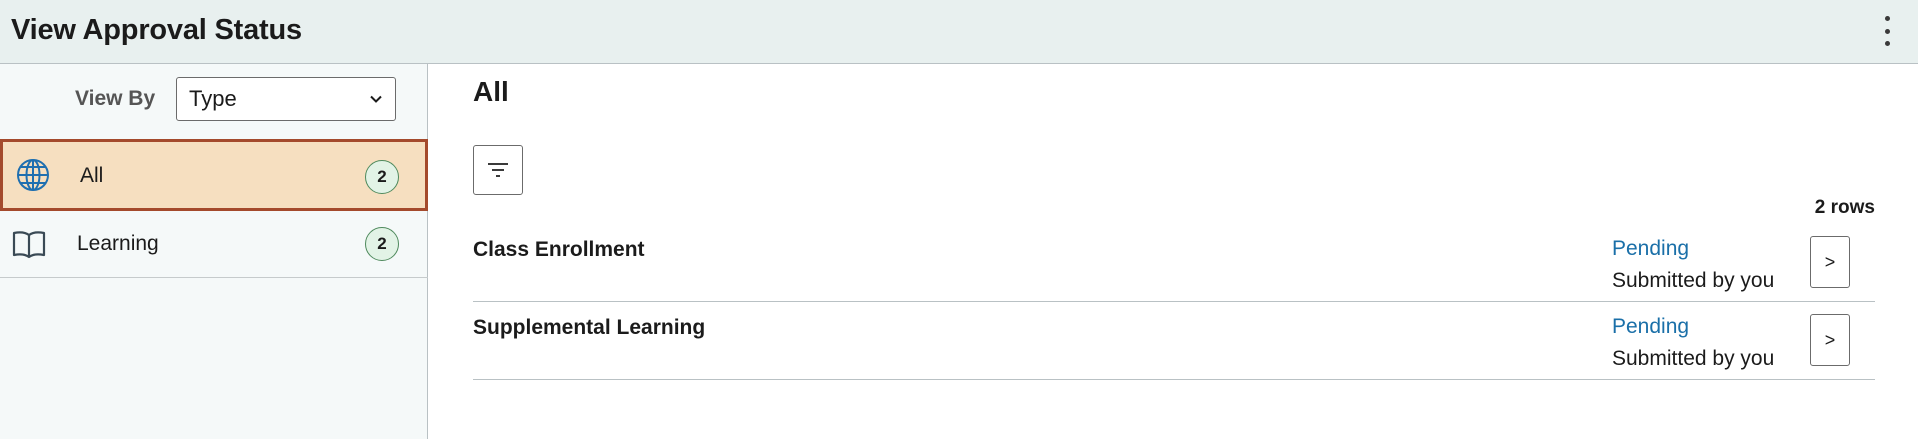 The width and height of the screenshot is (1918, 439). What do you see at coordinates (376, 99) in the screenshot?
I see `chevron-down-icon` at bounding box center [376, 99].